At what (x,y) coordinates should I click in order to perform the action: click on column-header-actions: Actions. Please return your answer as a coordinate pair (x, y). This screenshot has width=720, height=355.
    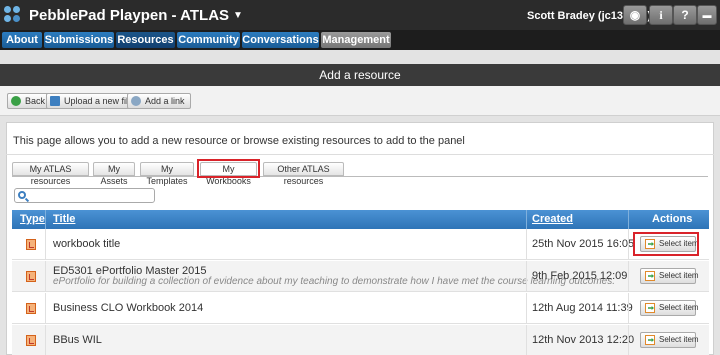
    Looking at the image, I should click on (672, 219).